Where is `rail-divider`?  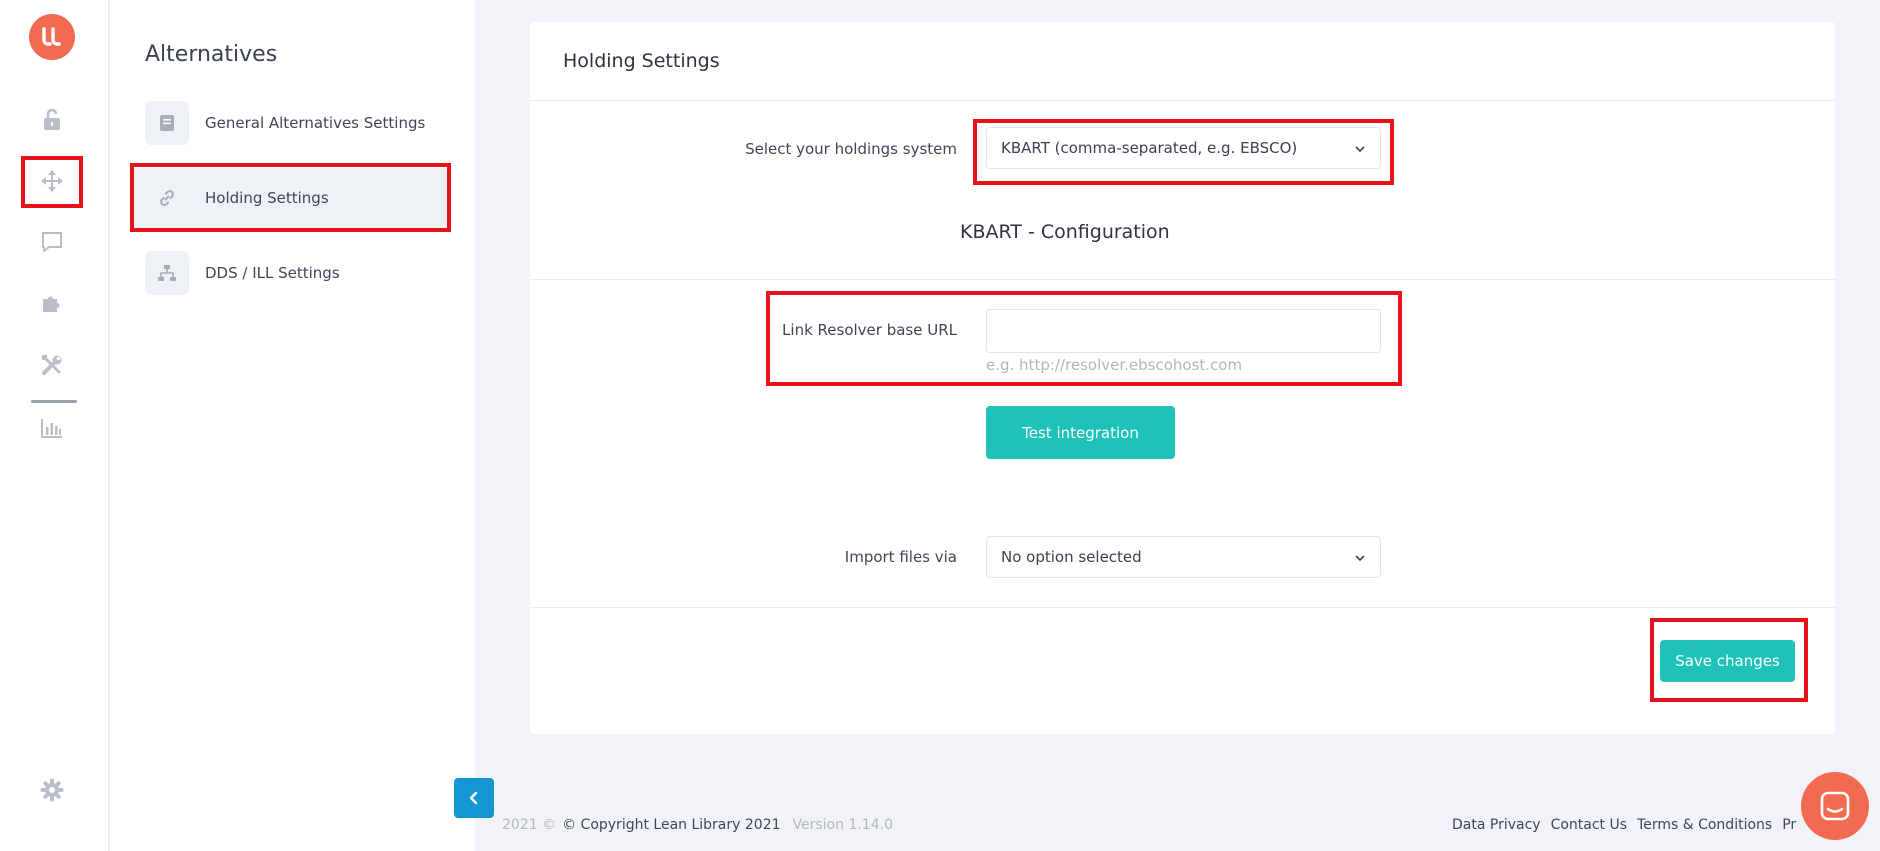
rail-divider is located at coordinates (54, 401).